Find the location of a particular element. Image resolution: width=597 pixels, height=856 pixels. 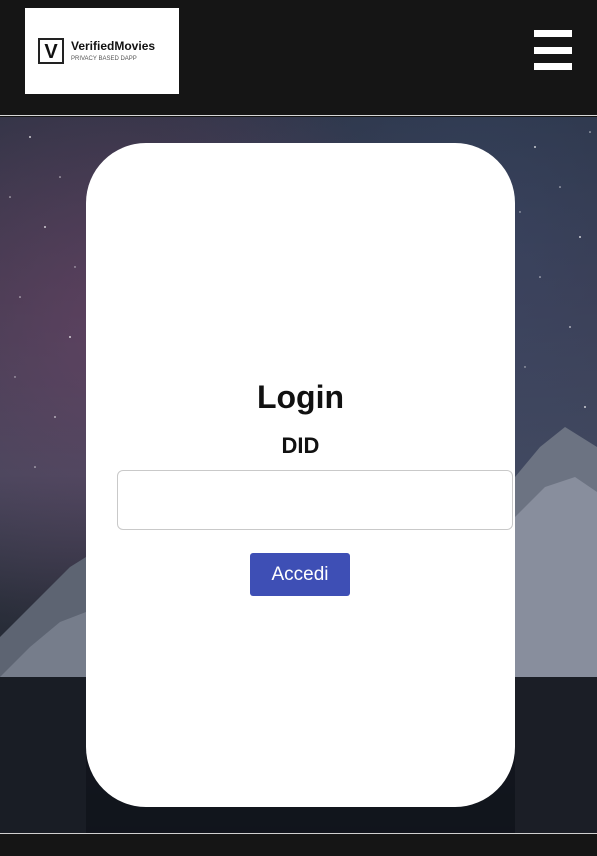

accedi-button: Accedi is located at coordinates (300, 574).